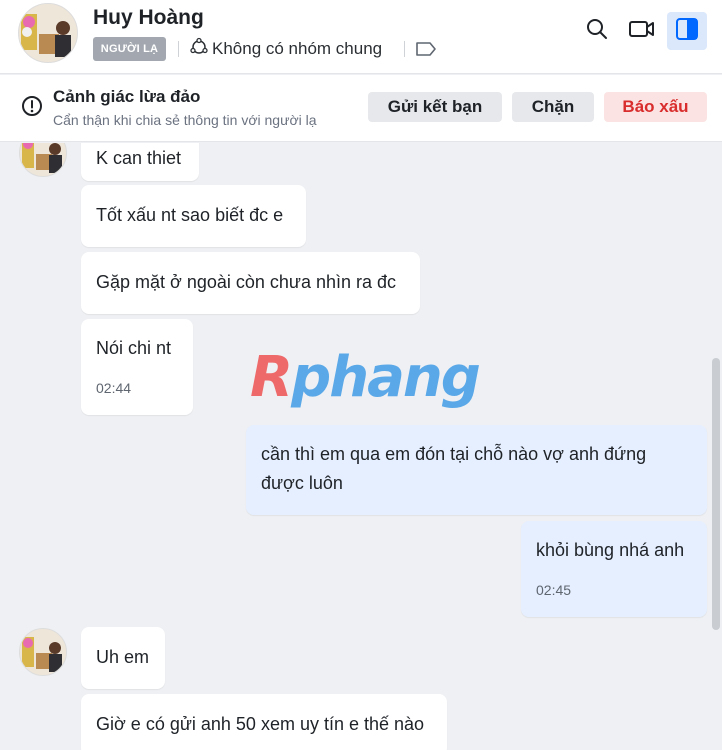 The width and height of the screenshot is (722, 750). I want to click on message-text: Giờ e có gửi anh 50 xem uy tín e thế nào, so click(260, 724).